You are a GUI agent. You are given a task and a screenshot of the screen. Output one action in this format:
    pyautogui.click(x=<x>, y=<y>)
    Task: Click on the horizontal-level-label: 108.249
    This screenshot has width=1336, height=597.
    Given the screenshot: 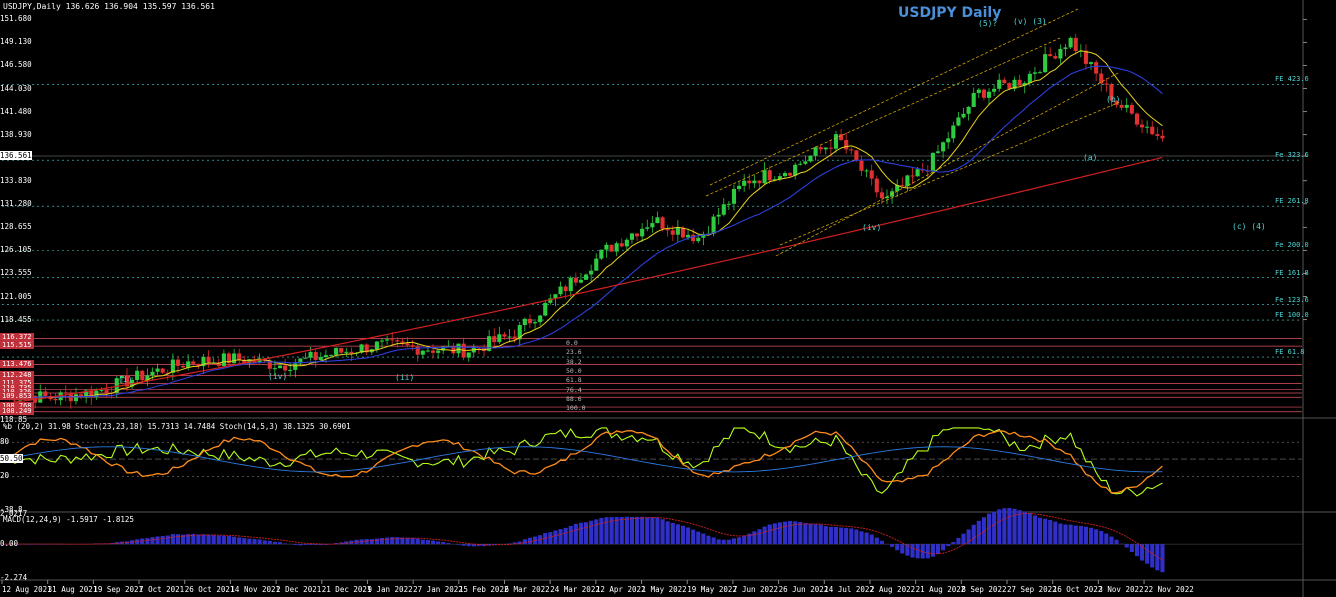 What is the action you would take?
    pyautogui.click(x=17, y=410)
    